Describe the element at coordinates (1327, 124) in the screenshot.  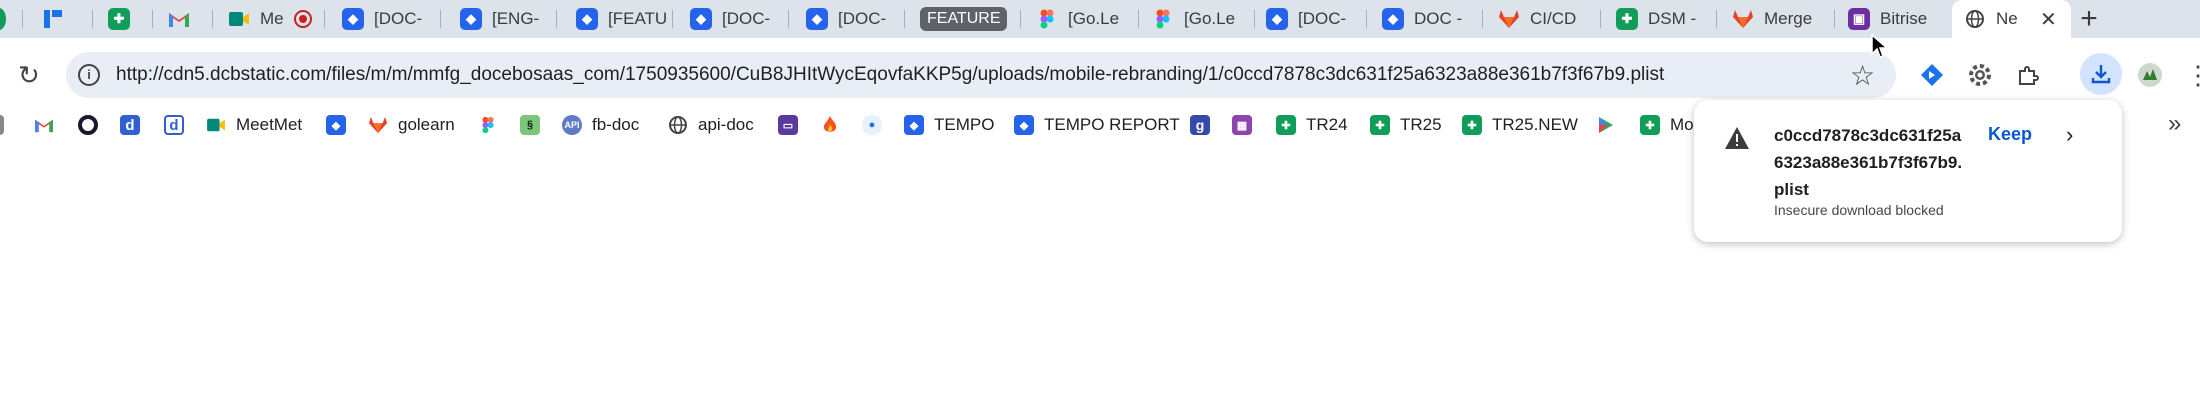
I see `bookmark-label: TR24` at that location.